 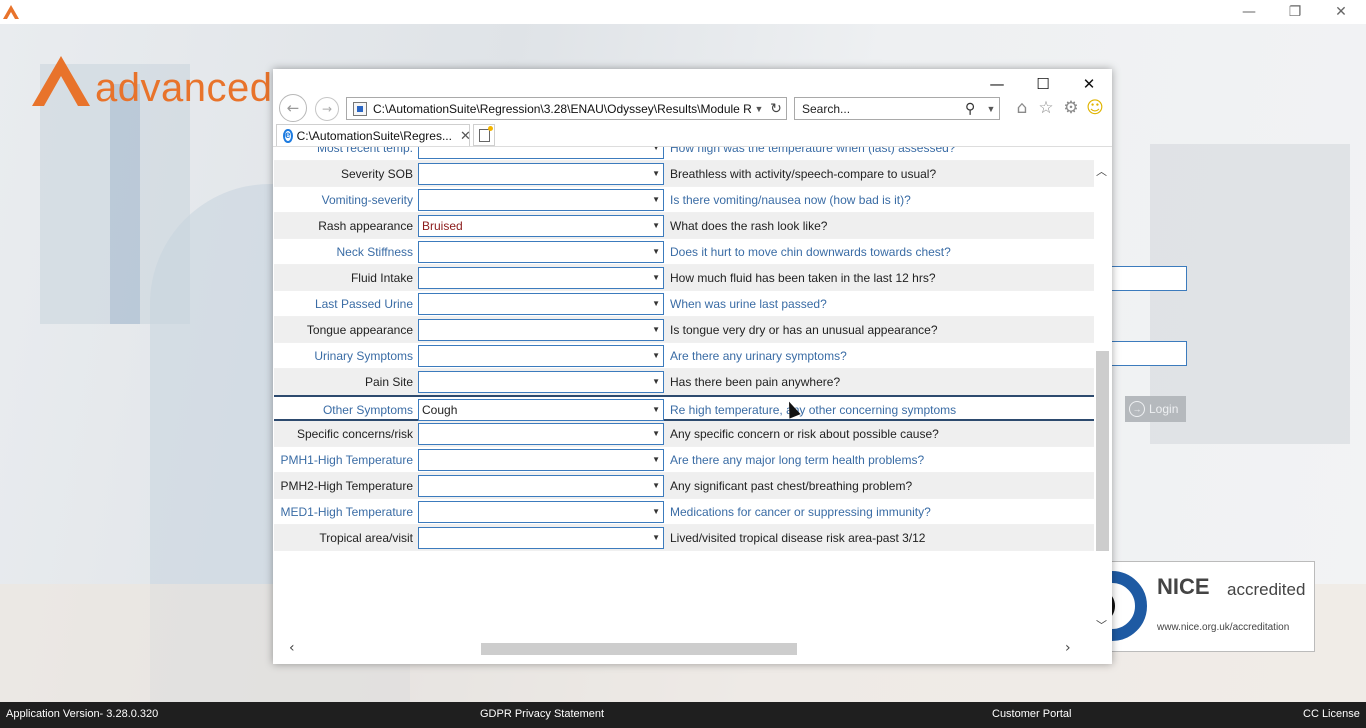 What do you see at coordinates (11, 12) in the screenshot?
I see `app-logo-icon` at bounding box center [11, 12].